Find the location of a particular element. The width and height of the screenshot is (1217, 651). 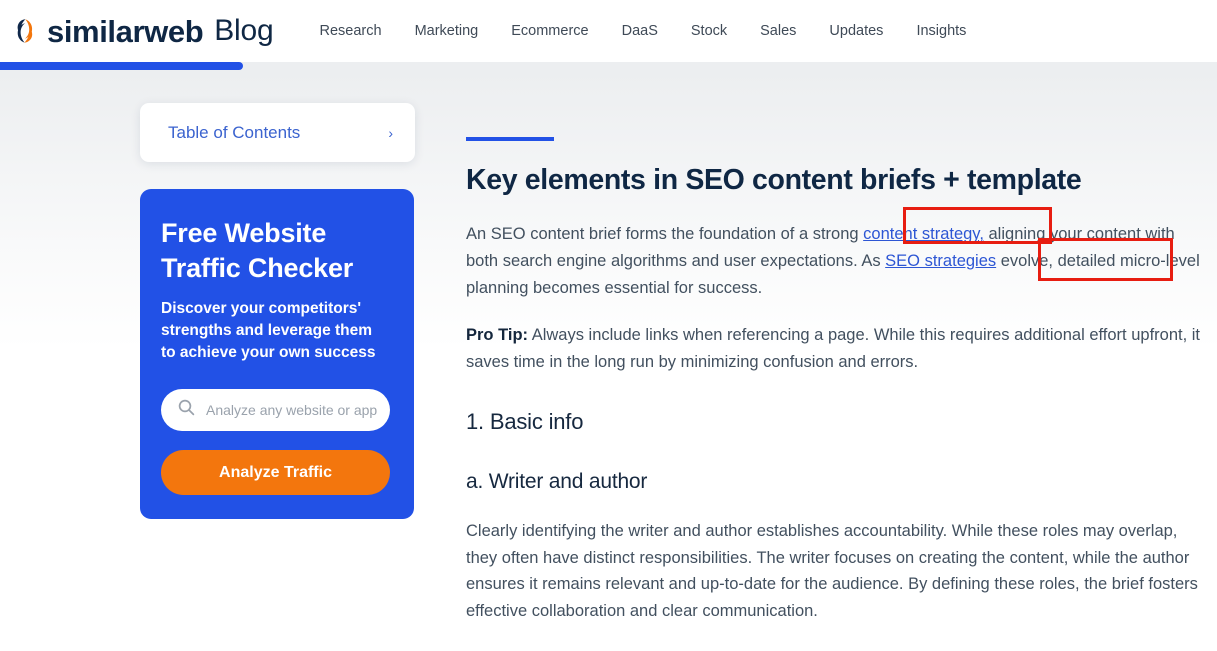

content-strategy-link: content strategy, is located at coordinates (923, 234).